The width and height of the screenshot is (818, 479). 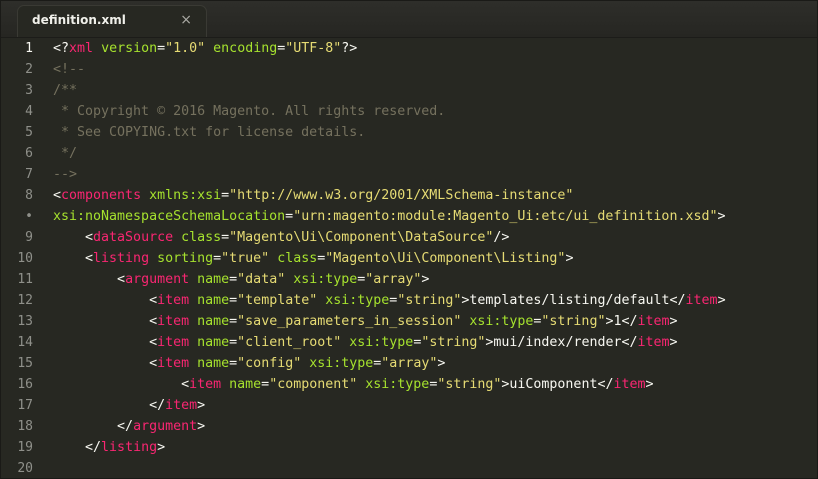 What do you see at coordinates (25, 300) in the screenshot?
I see `line-number: 12` at bounding box center [25, 300].